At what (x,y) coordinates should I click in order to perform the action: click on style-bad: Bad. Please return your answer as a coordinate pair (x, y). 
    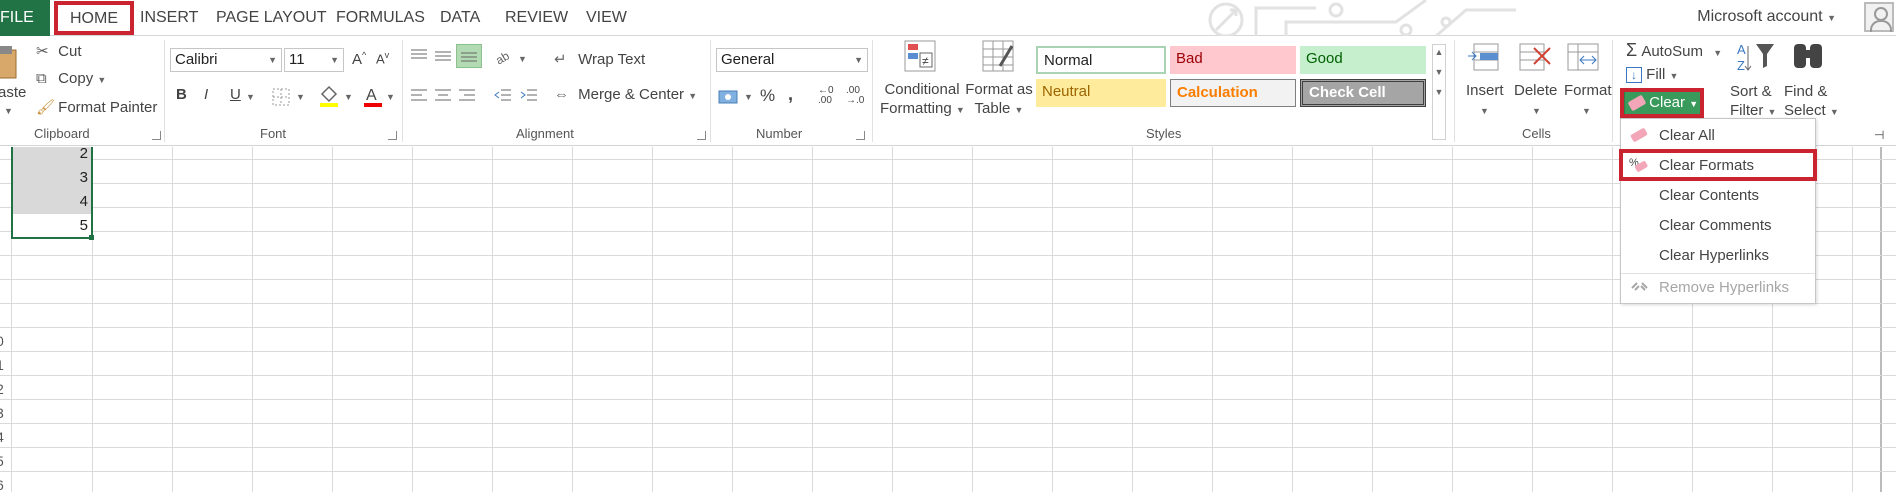
    Looking at the image, I should click on (1233, 60).